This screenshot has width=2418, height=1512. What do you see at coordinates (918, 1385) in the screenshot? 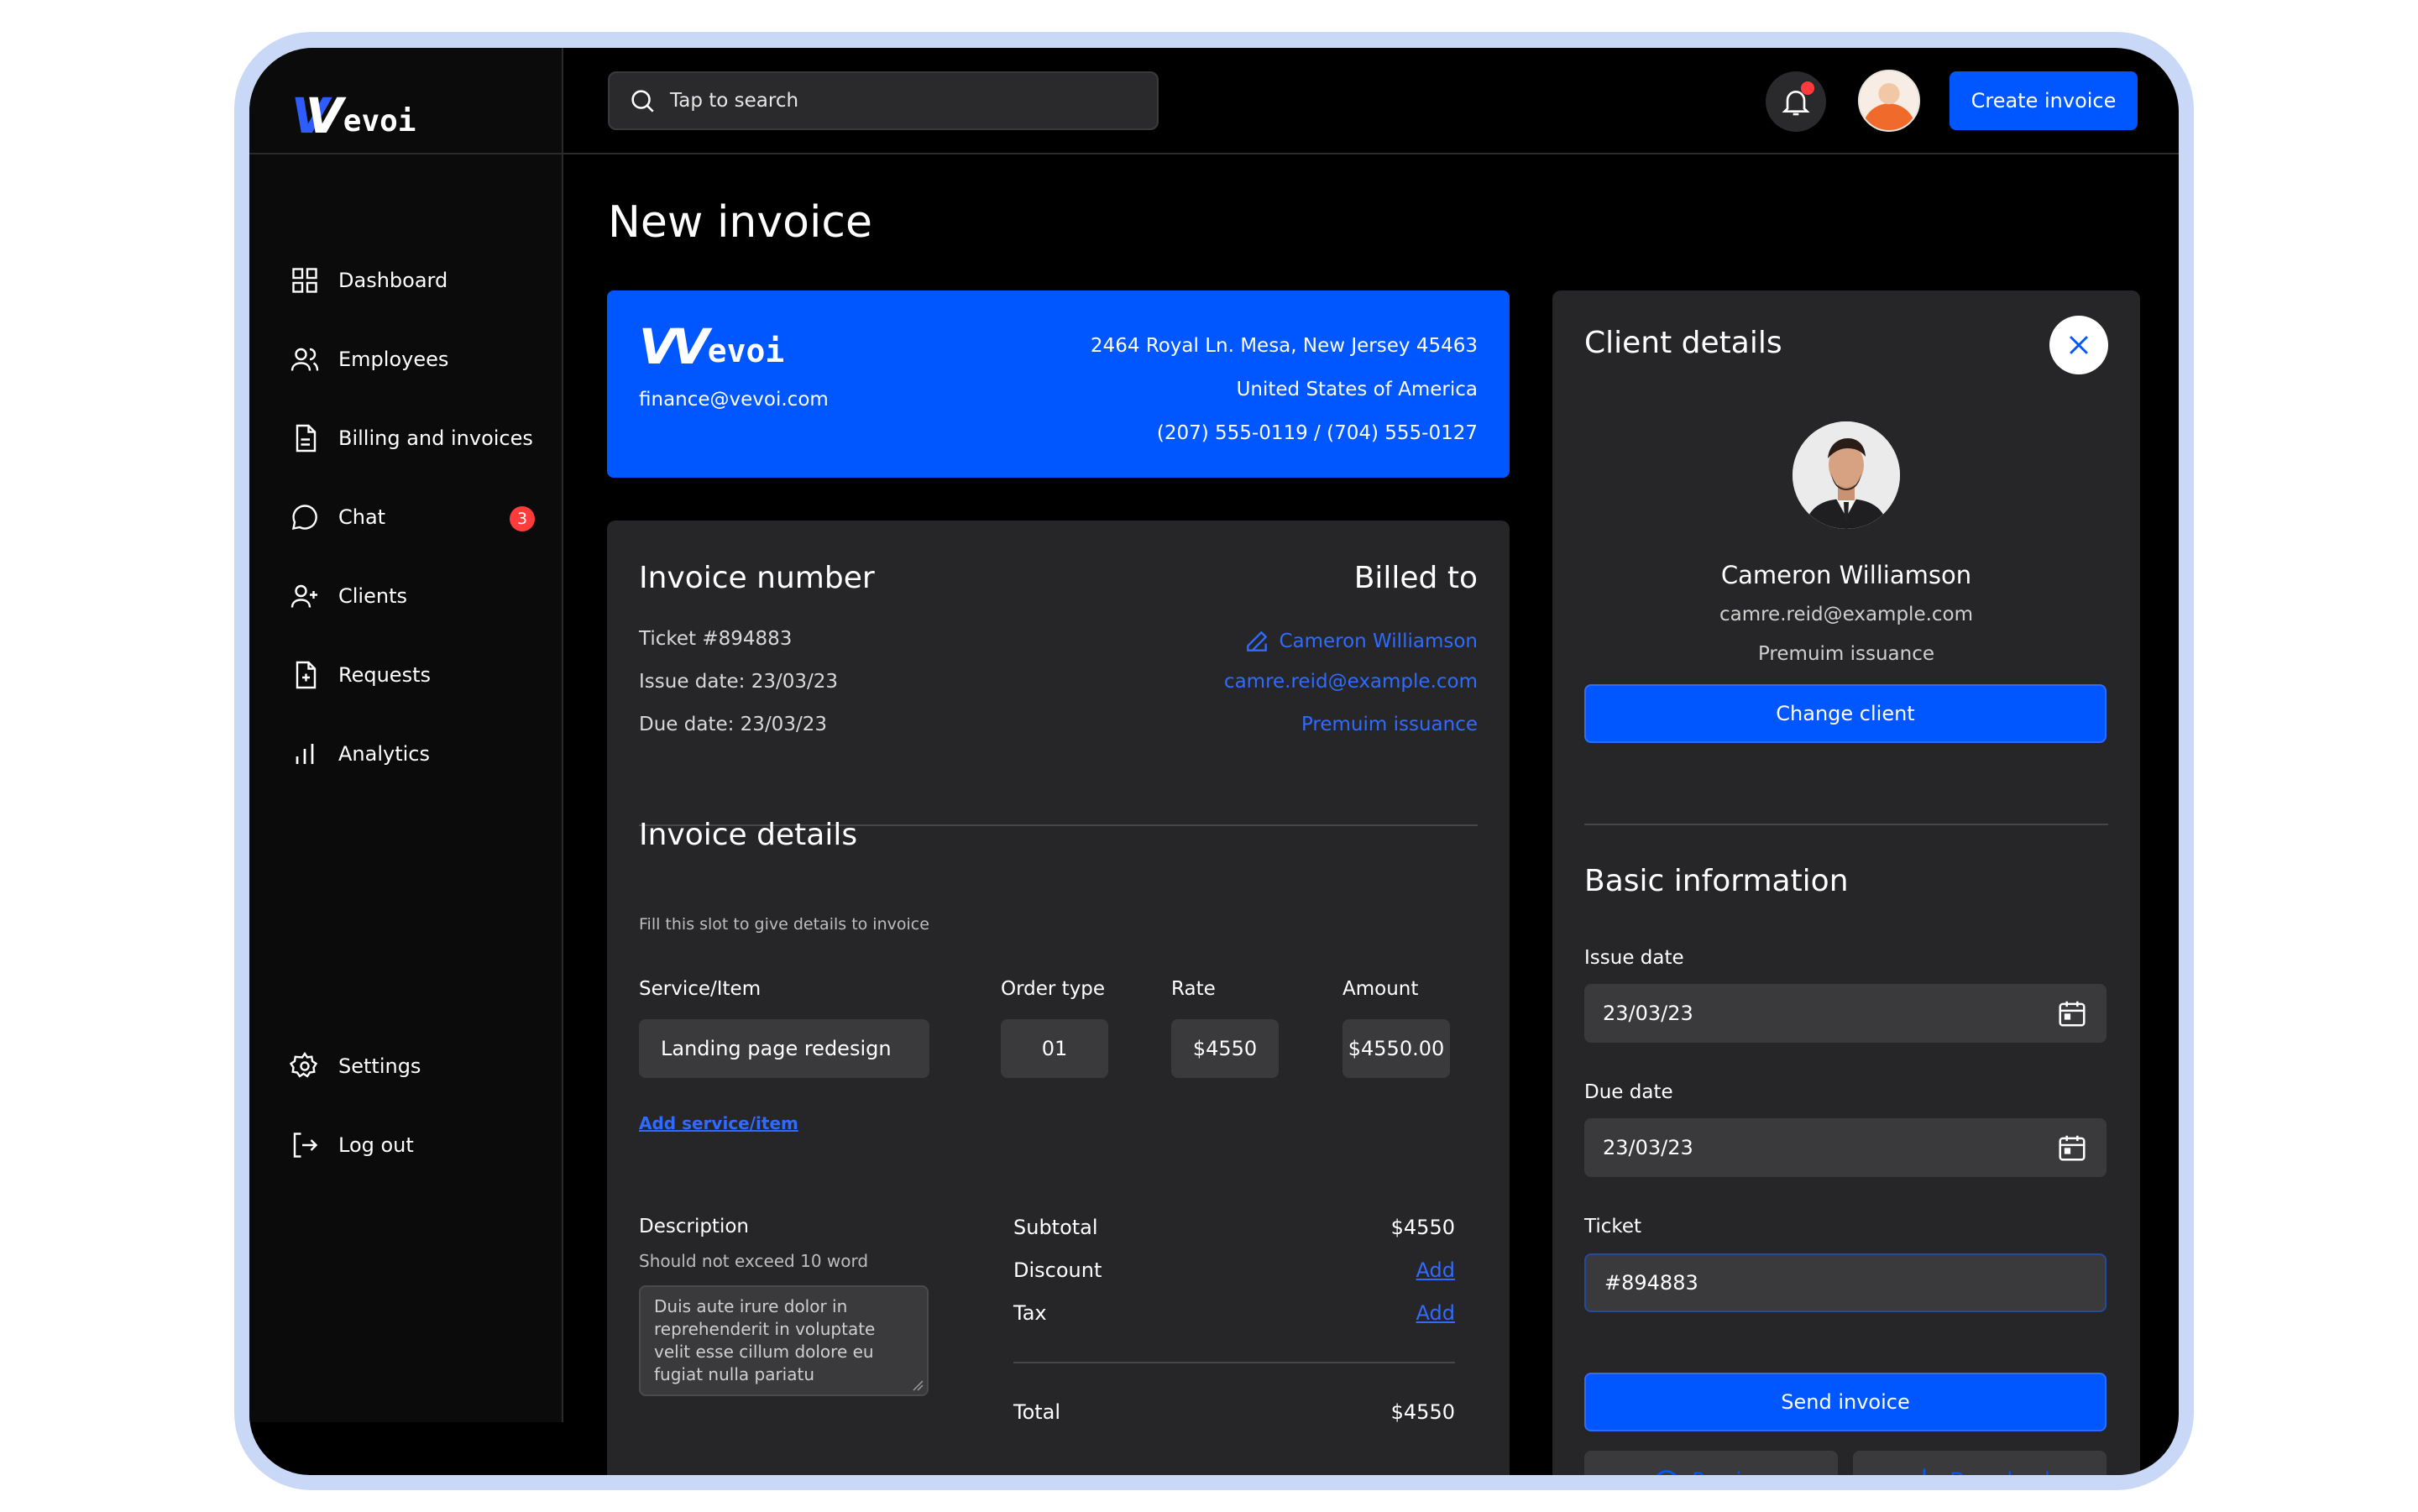
I see `resize-handle-icon` at bounding box center [918, 1385].